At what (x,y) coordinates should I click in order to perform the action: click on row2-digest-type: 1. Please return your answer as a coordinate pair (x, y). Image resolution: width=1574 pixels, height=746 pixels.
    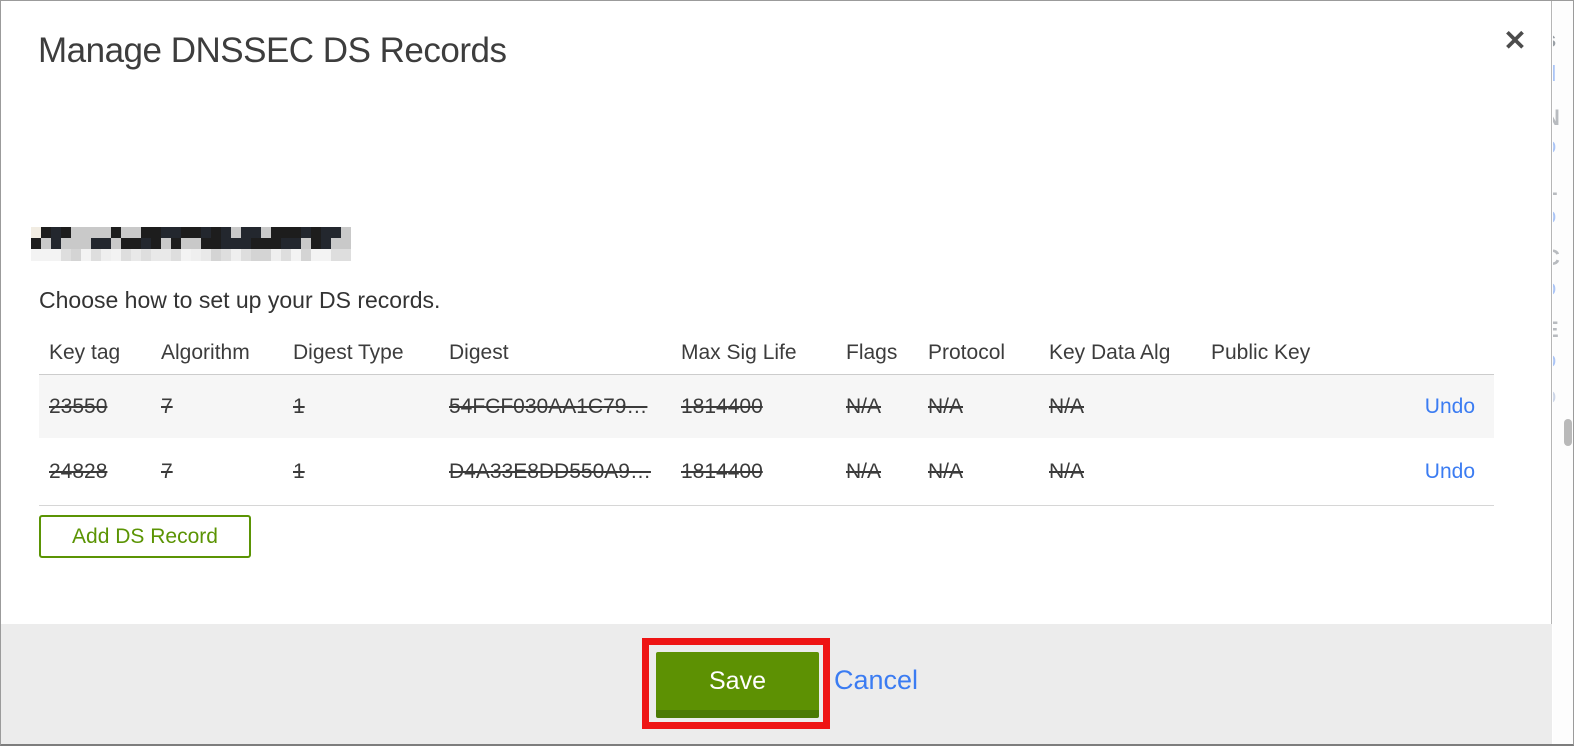
    Looking at the image, I should click on (299, 471).